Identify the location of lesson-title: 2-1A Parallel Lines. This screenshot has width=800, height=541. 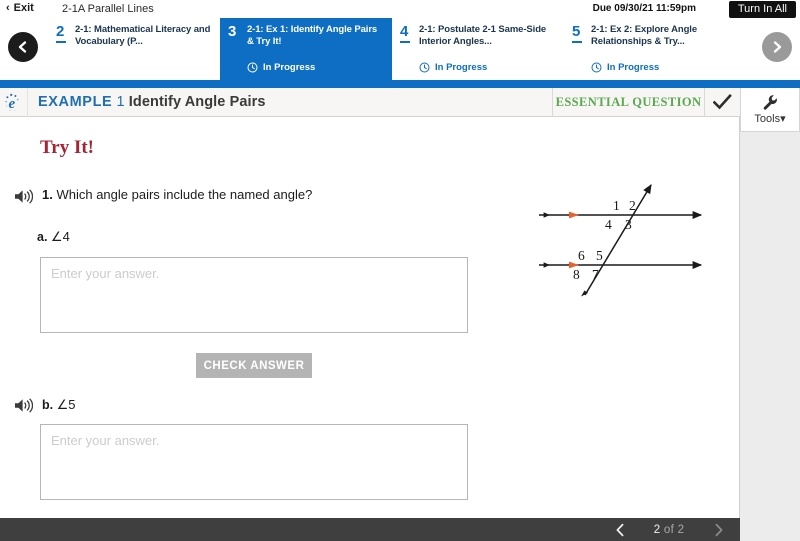
(108, 9).